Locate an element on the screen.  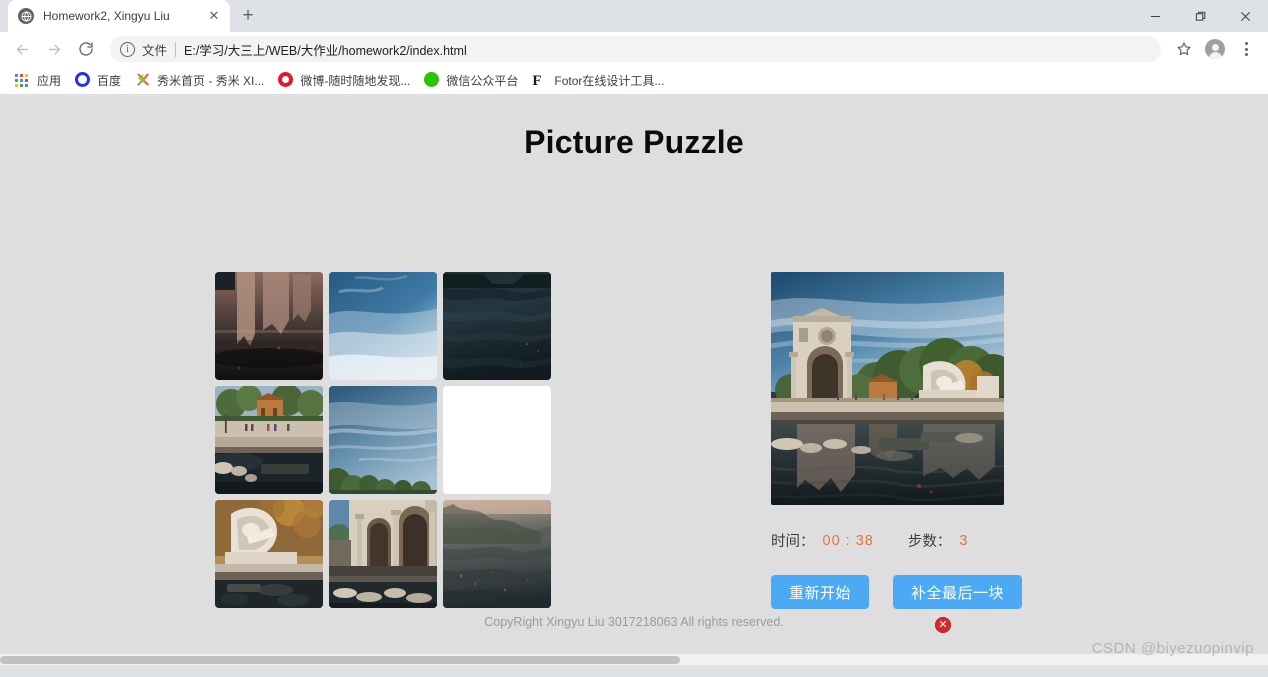
time-value: 00 : 38 is located at coordinates (848, 540).